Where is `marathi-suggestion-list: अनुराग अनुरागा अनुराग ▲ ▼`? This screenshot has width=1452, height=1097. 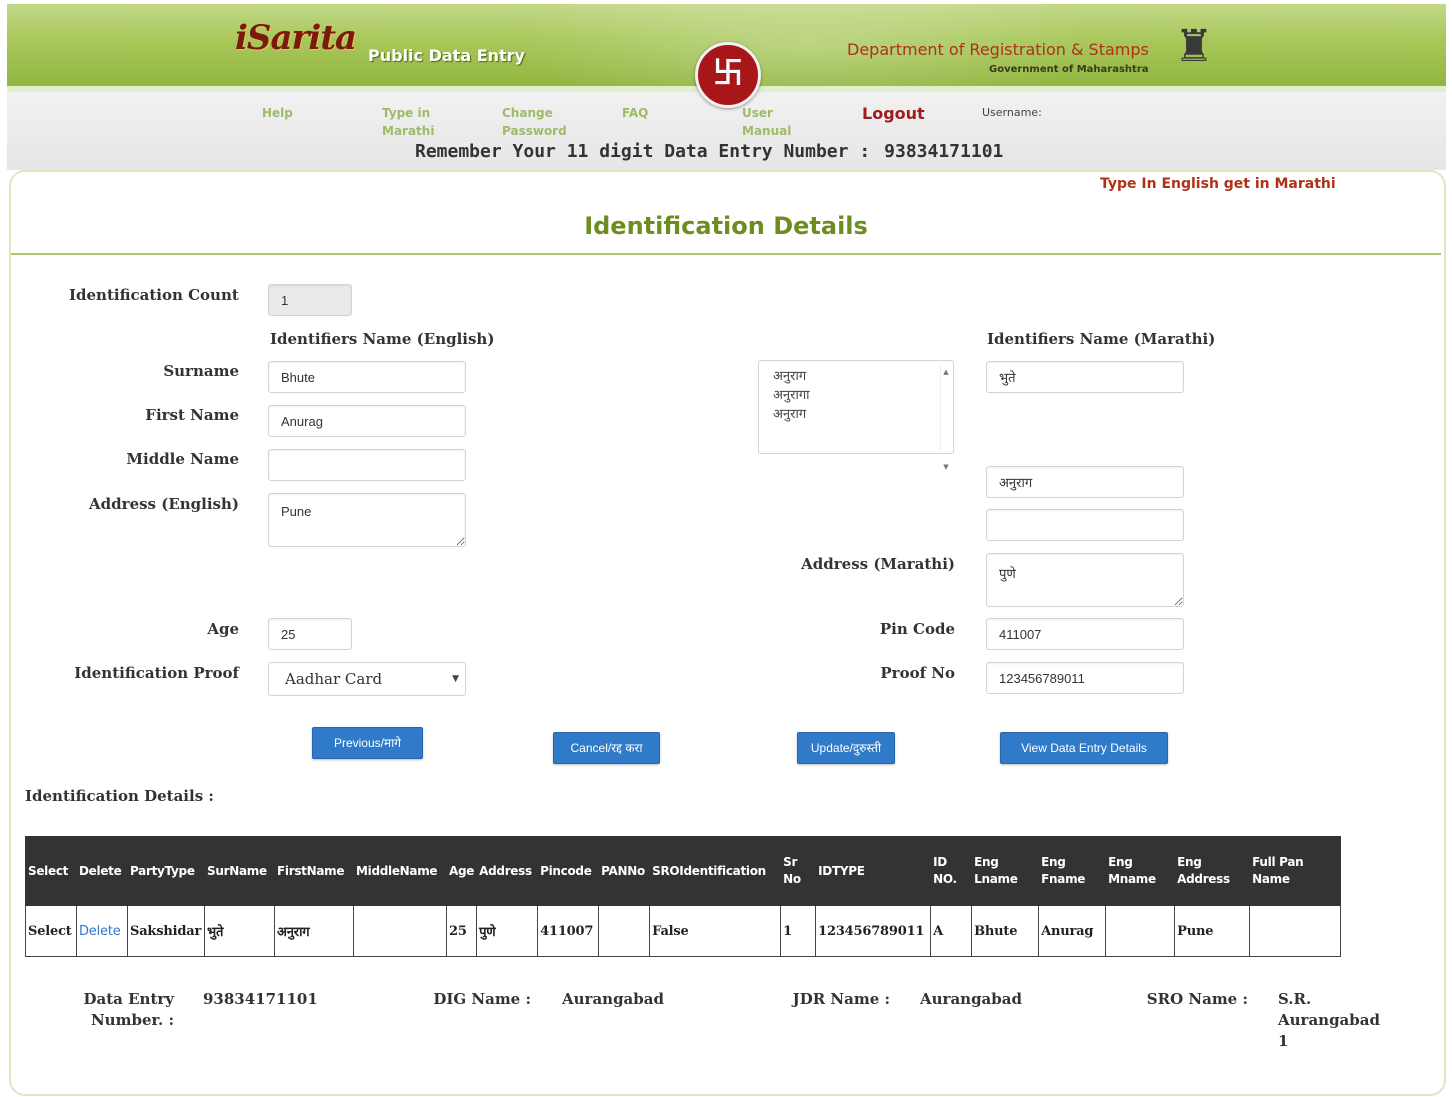 marathi-suggestion-list: अनुराग अनुरागा अनुराग ▲ ▼ is located at coordinates (856, 415).